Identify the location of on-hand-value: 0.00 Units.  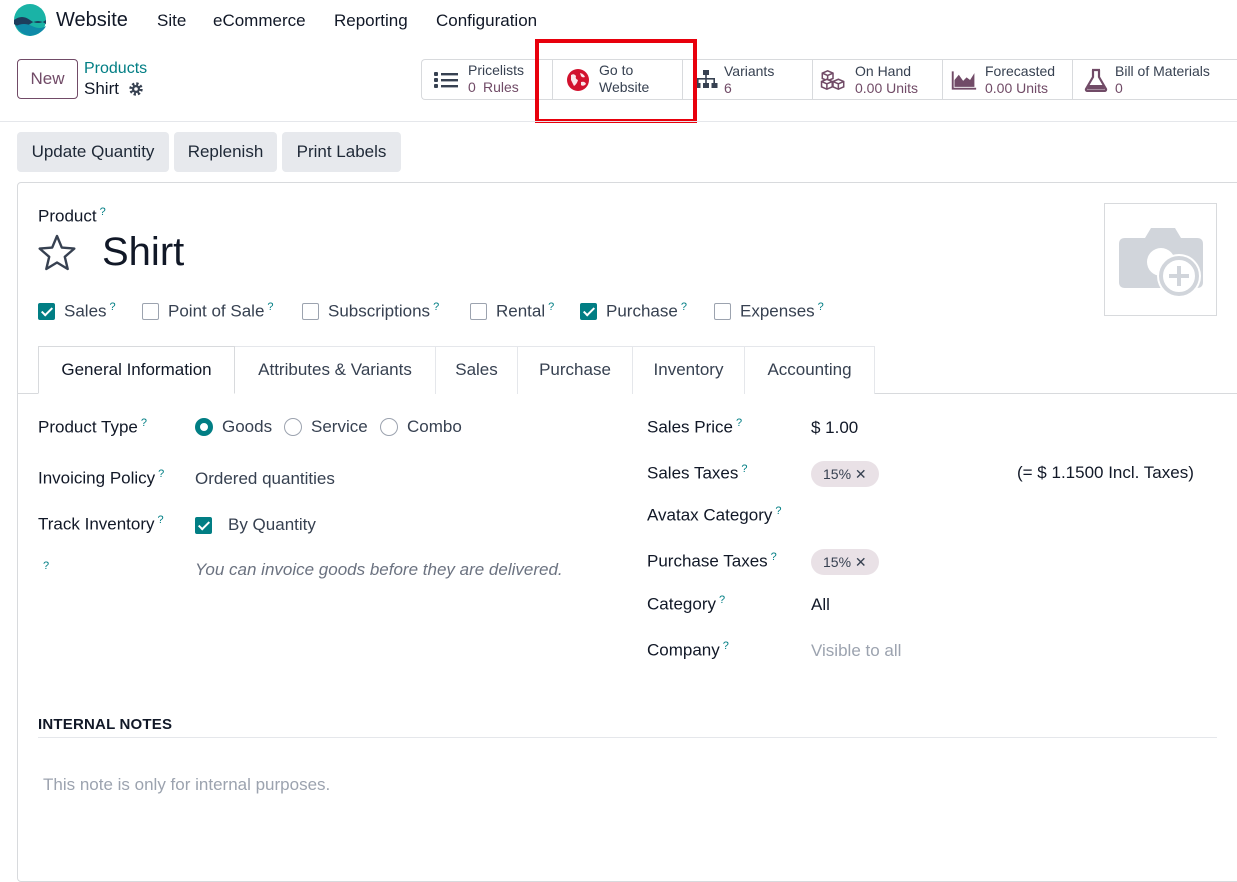
(887, 88).